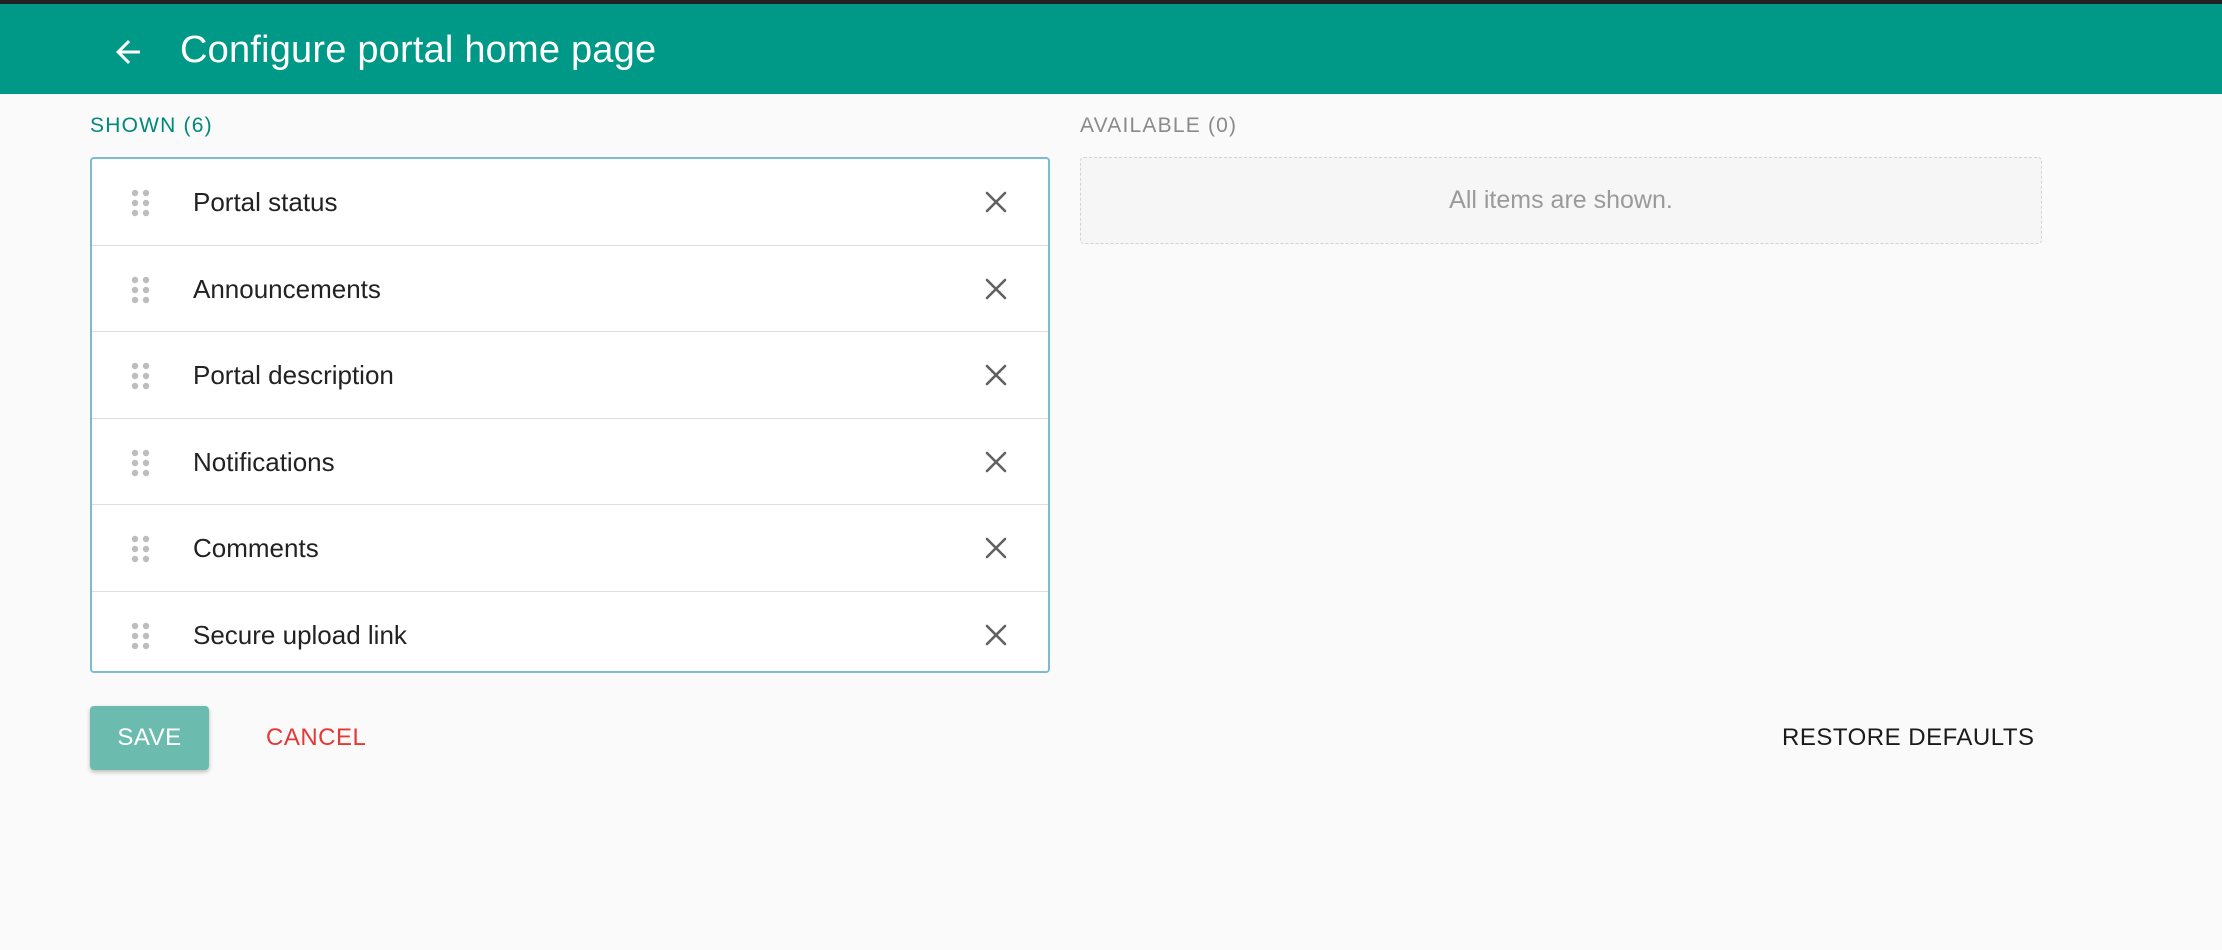  I want to click on list-item: Portal status, so click(570, 202).